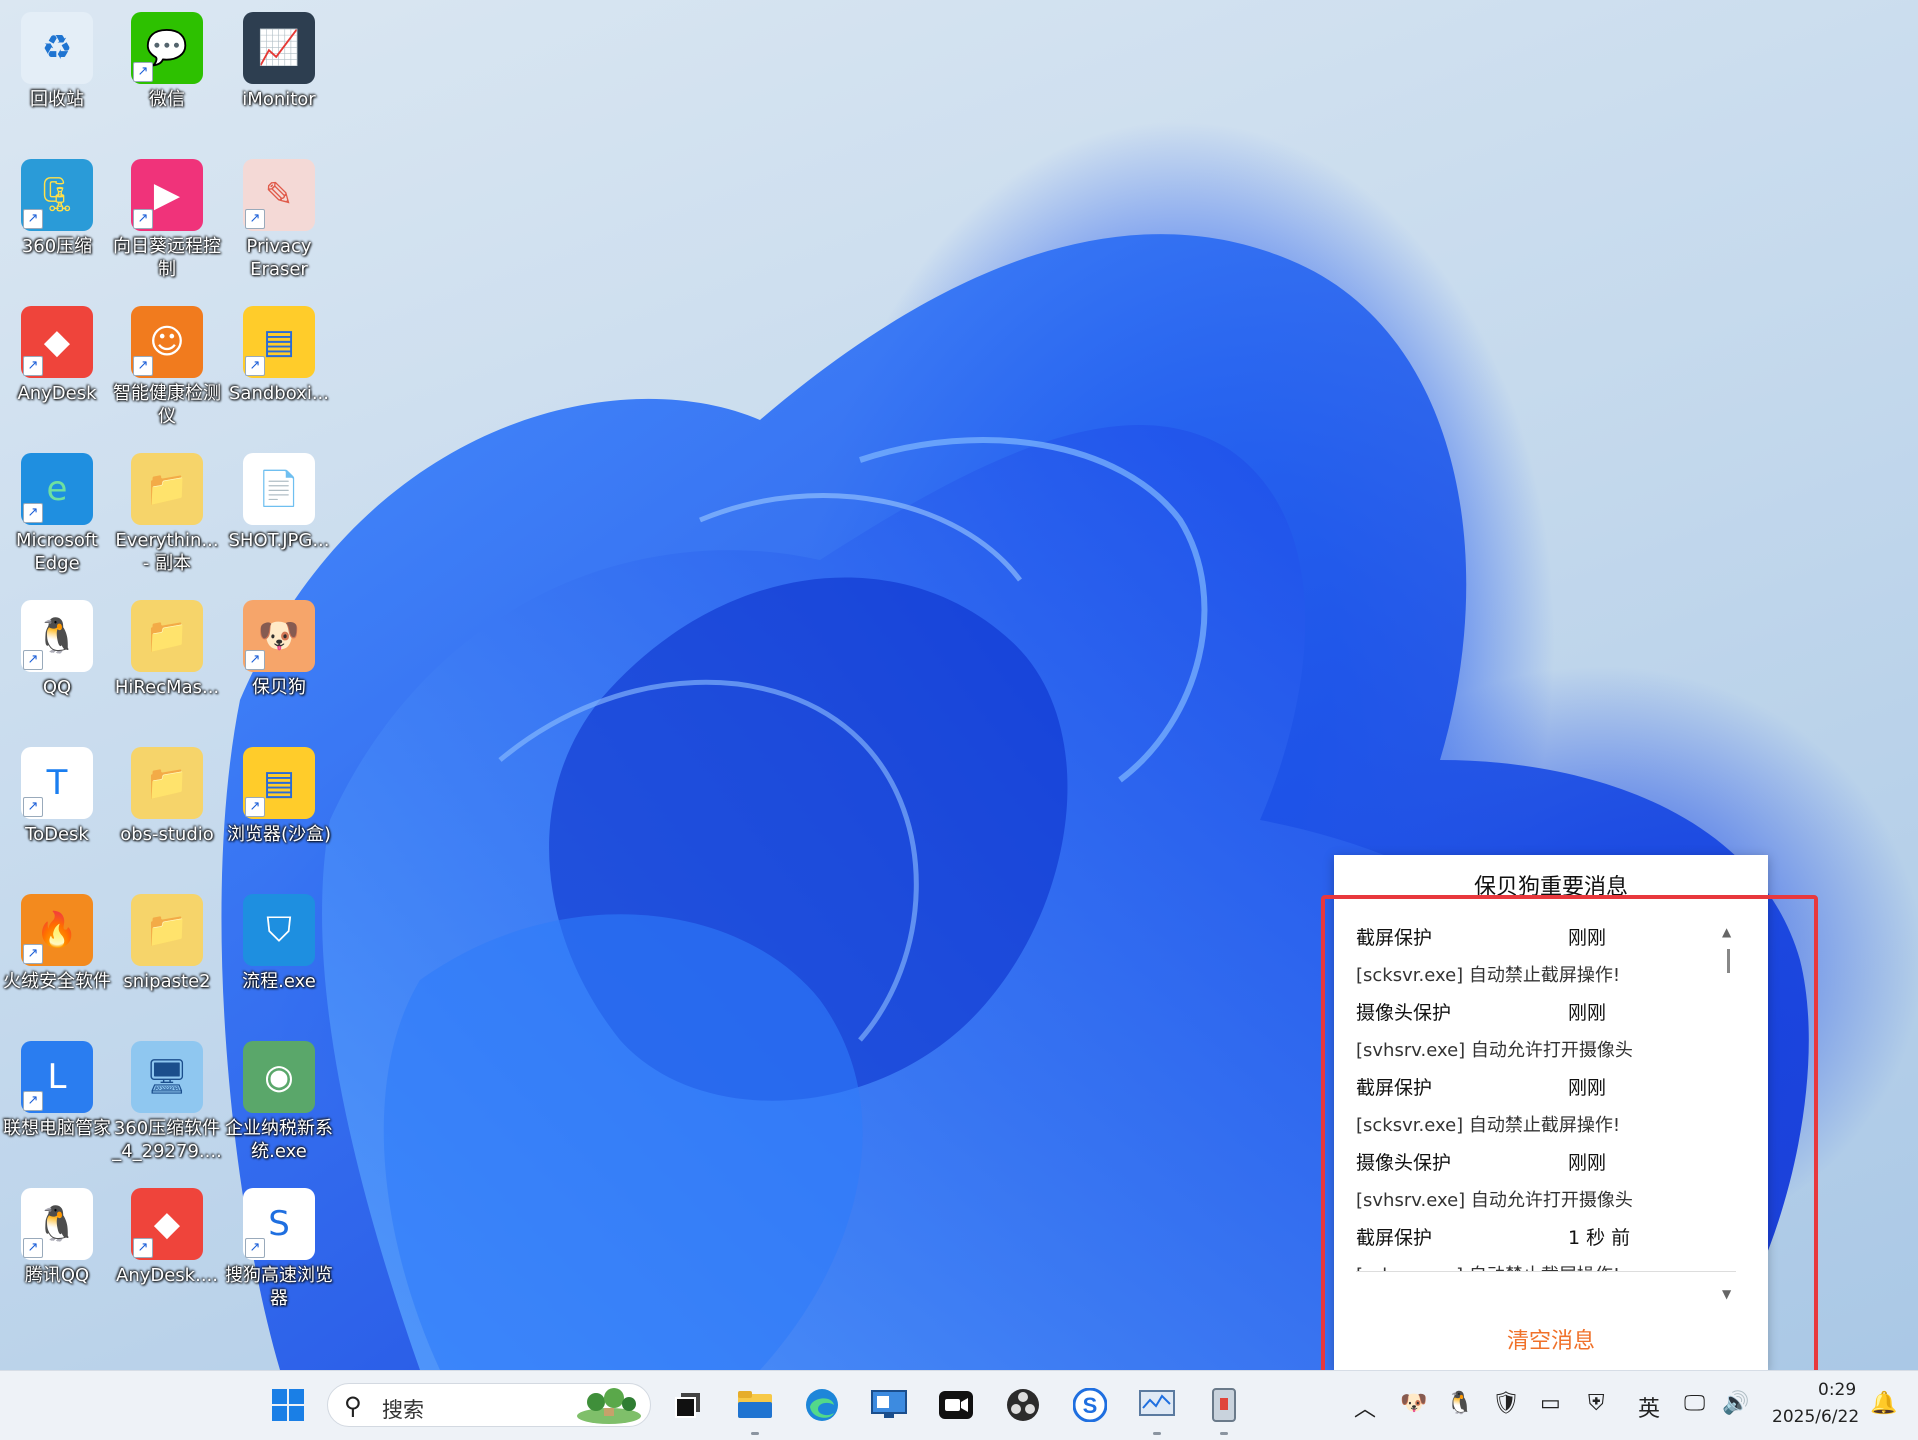 Image resolution: width=1918 pixels, height=1440 pixels. Describe the element at coordinates (1365, 1407) in the screenshot. I see `show-hidden-icons-chevron-up-icon: ︿` at that location.